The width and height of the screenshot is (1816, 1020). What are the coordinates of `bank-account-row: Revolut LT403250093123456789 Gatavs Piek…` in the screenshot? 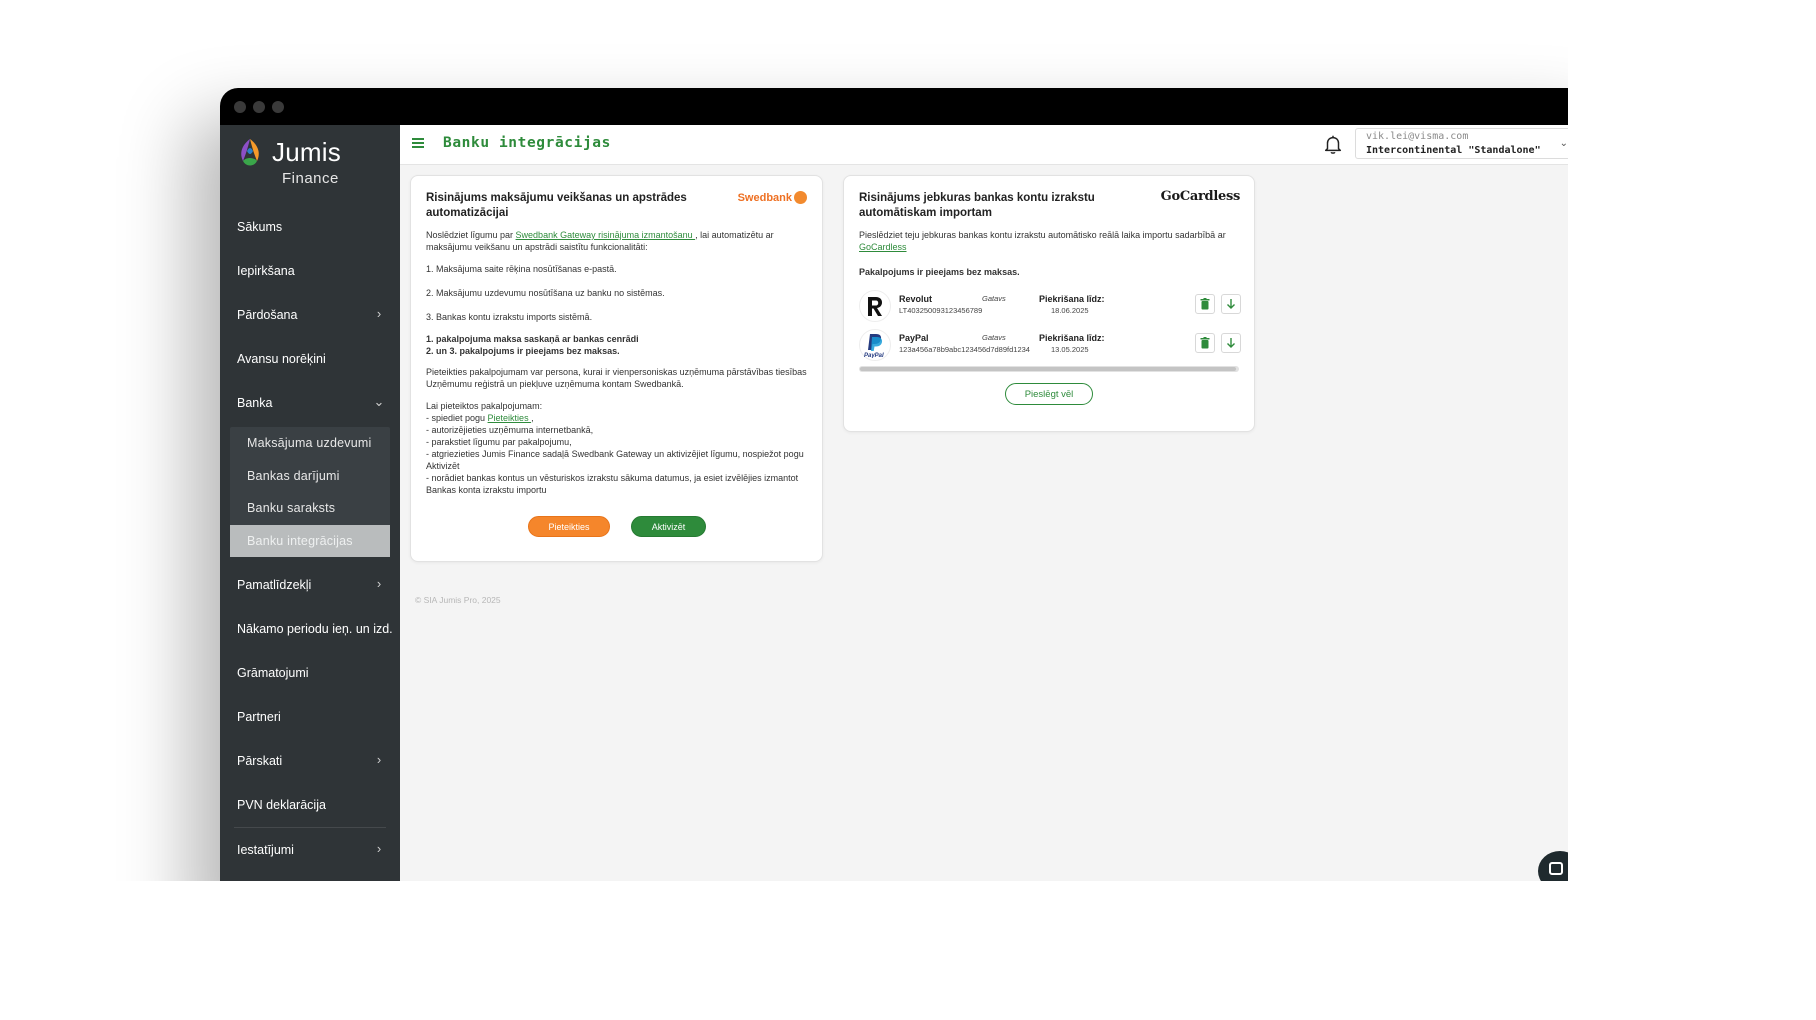 It's located at (1051, 307).